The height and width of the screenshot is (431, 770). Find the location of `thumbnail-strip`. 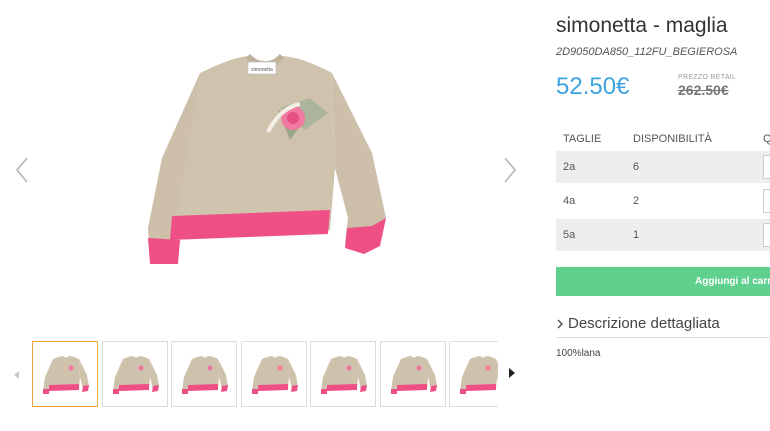

thumbnail-strip is located at coordinates (265, 374).